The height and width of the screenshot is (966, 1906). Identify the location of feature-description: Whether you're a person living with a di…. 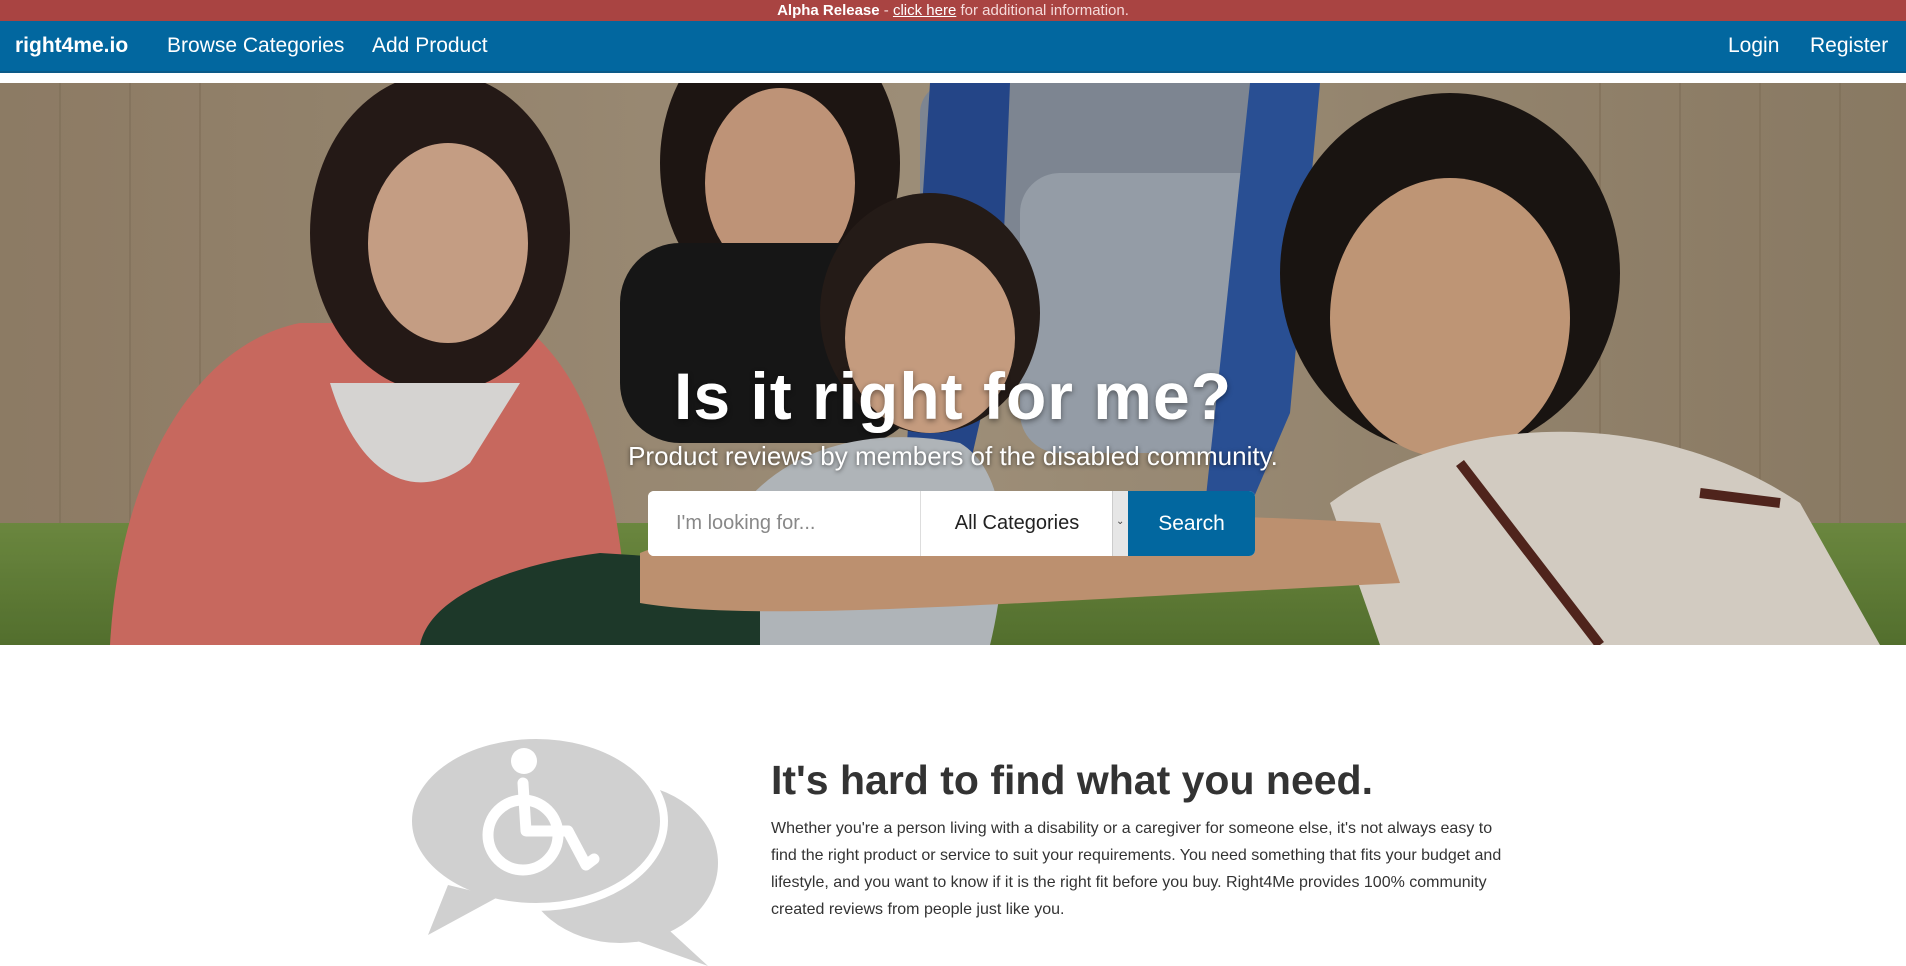
(1136, 869).